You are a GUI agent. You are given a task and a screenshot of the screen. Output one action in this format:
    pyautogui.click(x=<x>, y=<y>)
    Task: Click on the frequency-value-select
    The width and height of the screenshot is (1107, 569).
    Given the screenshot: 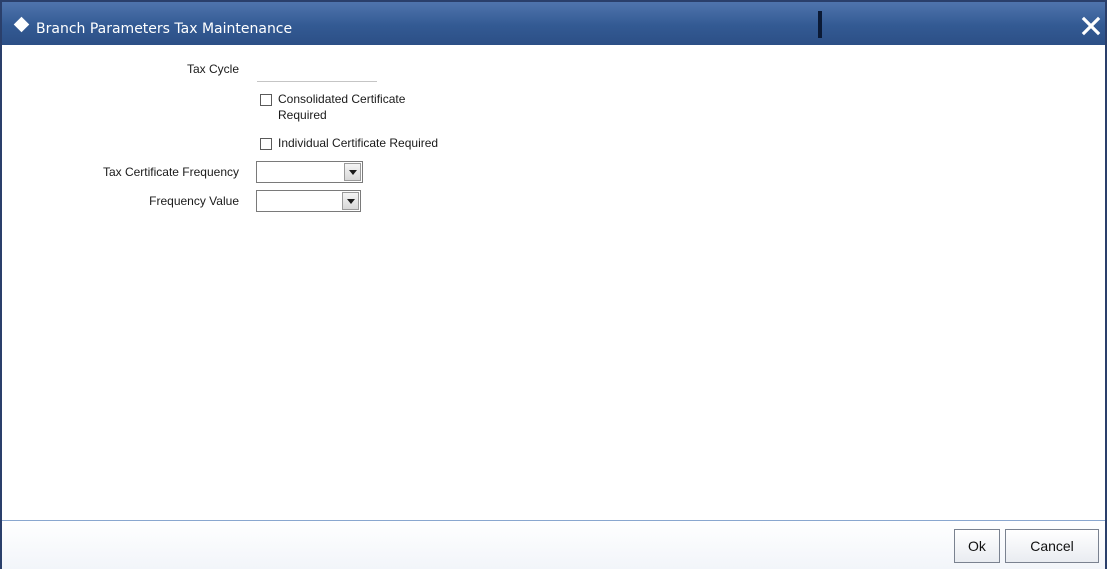 What is the action you would take?
    pyautogui.click(x=308, y=201)
    